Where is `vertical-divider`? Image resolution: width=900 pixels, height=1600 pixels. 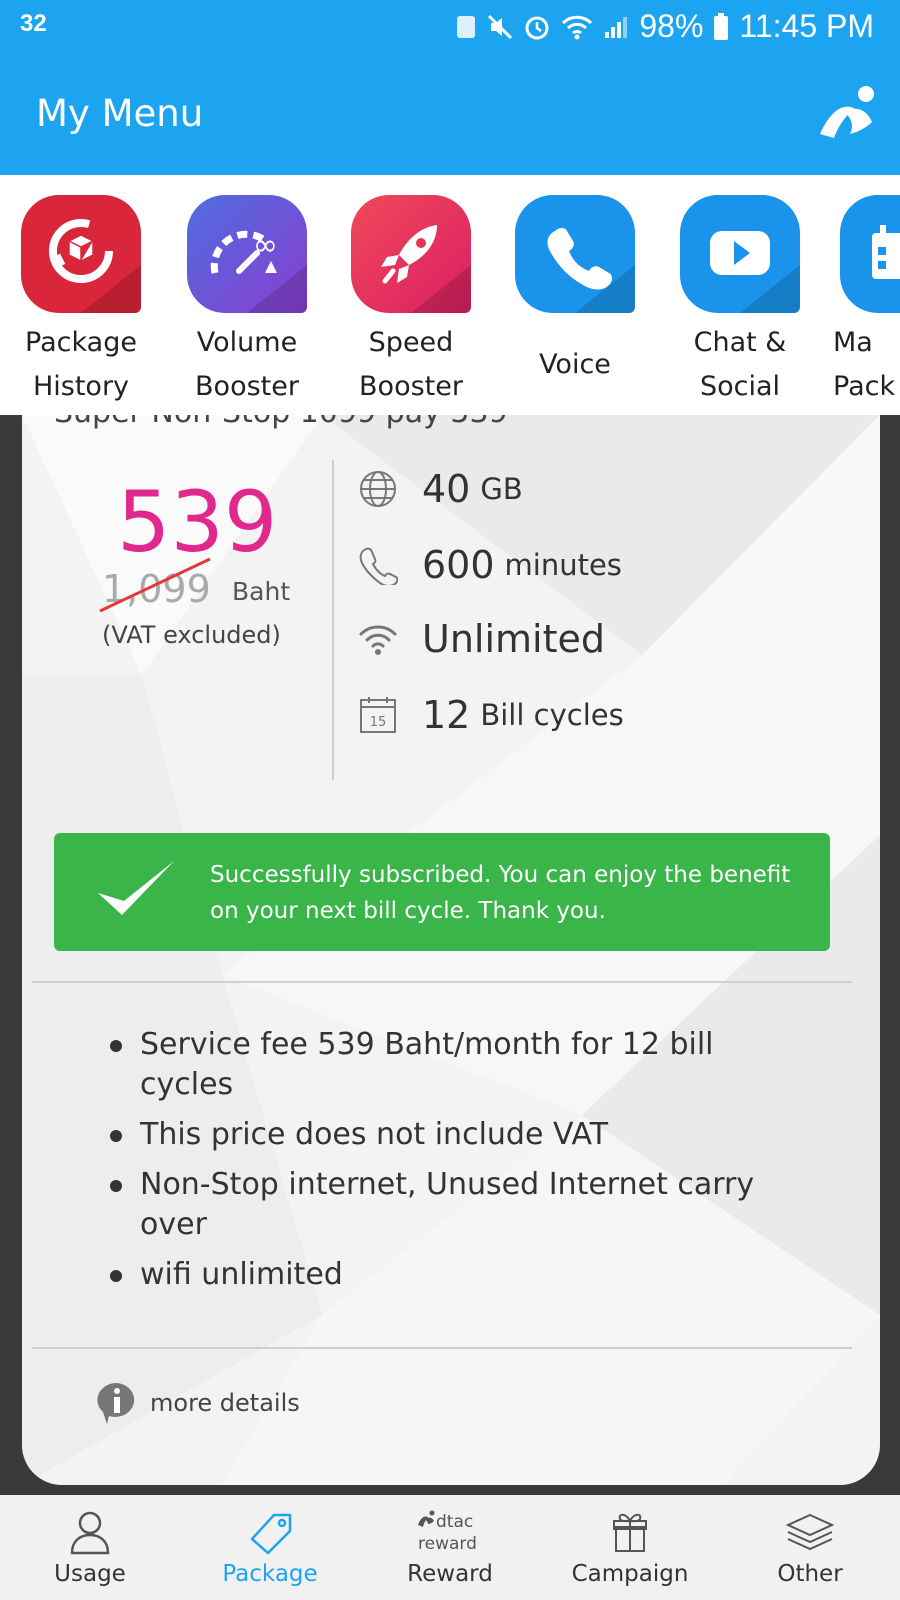
vertical-divider is located at coordinates (333, 620).